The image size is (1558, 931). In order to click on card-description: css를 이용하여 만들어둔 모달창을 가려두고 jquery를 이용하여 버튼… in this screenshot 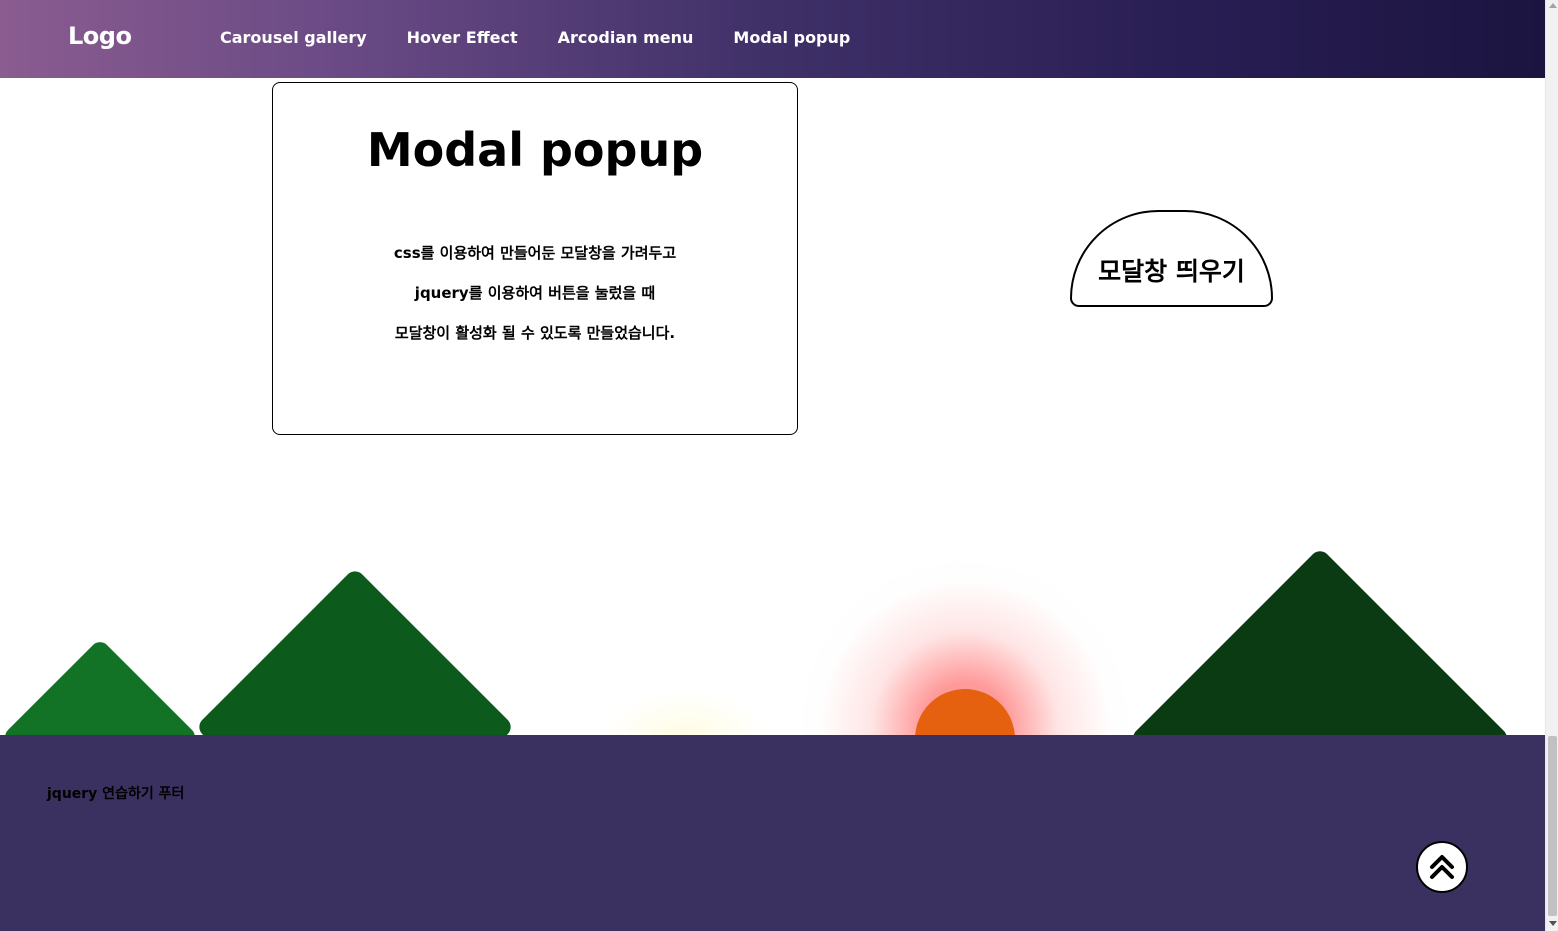, I will do `click(535, 301)`.